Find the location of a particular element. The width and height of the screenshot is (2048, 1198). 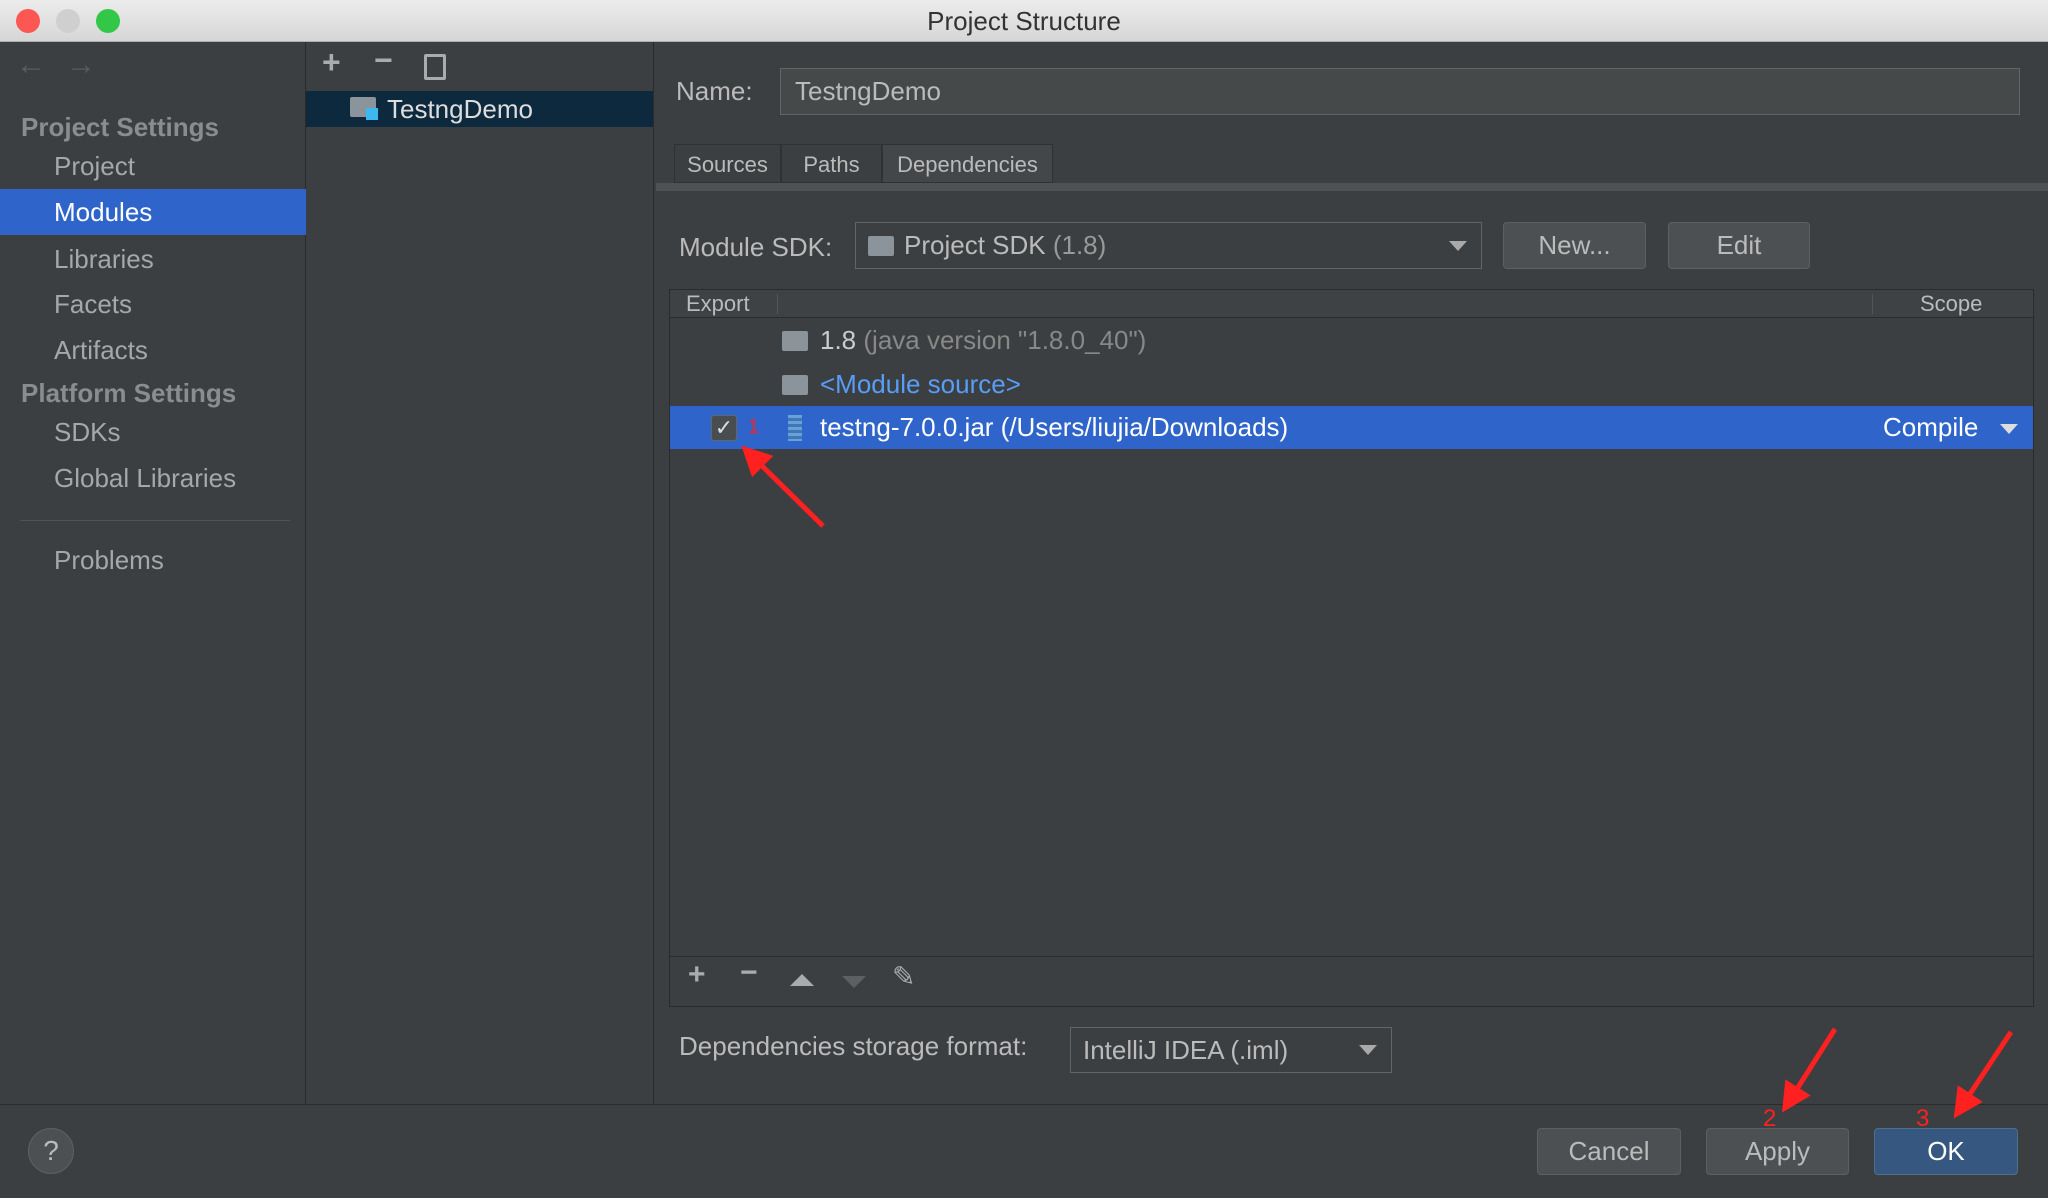

row-name: 1.8 is located at coordinates (838, 340).